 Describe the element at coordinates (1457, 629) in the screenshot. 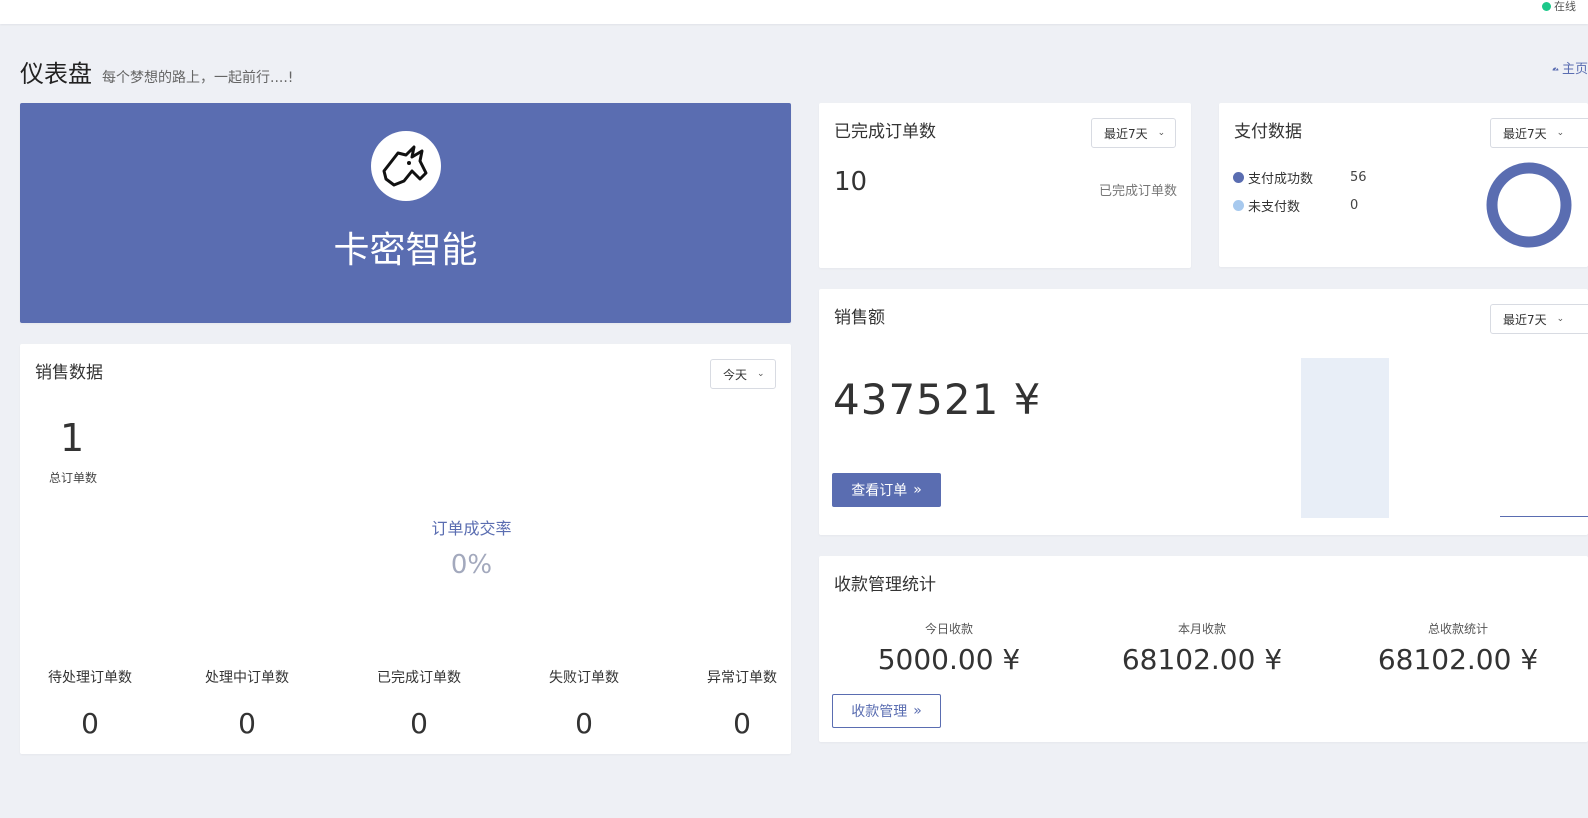

I see `collect-label: 总收款统计` at that location.